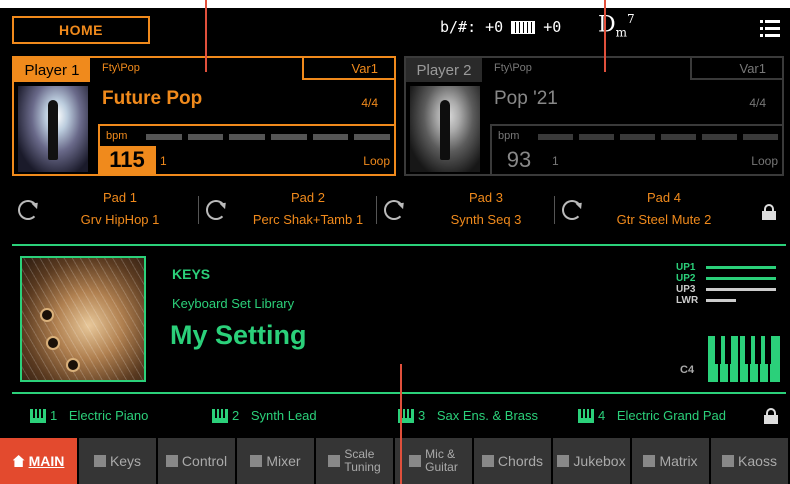 The height and width of the screenshot is (484, 790). What do you see at coordinates (369, 103) in the screenshot?
I see `player-1-meter: 4/4` at bounding box center [369, 103].